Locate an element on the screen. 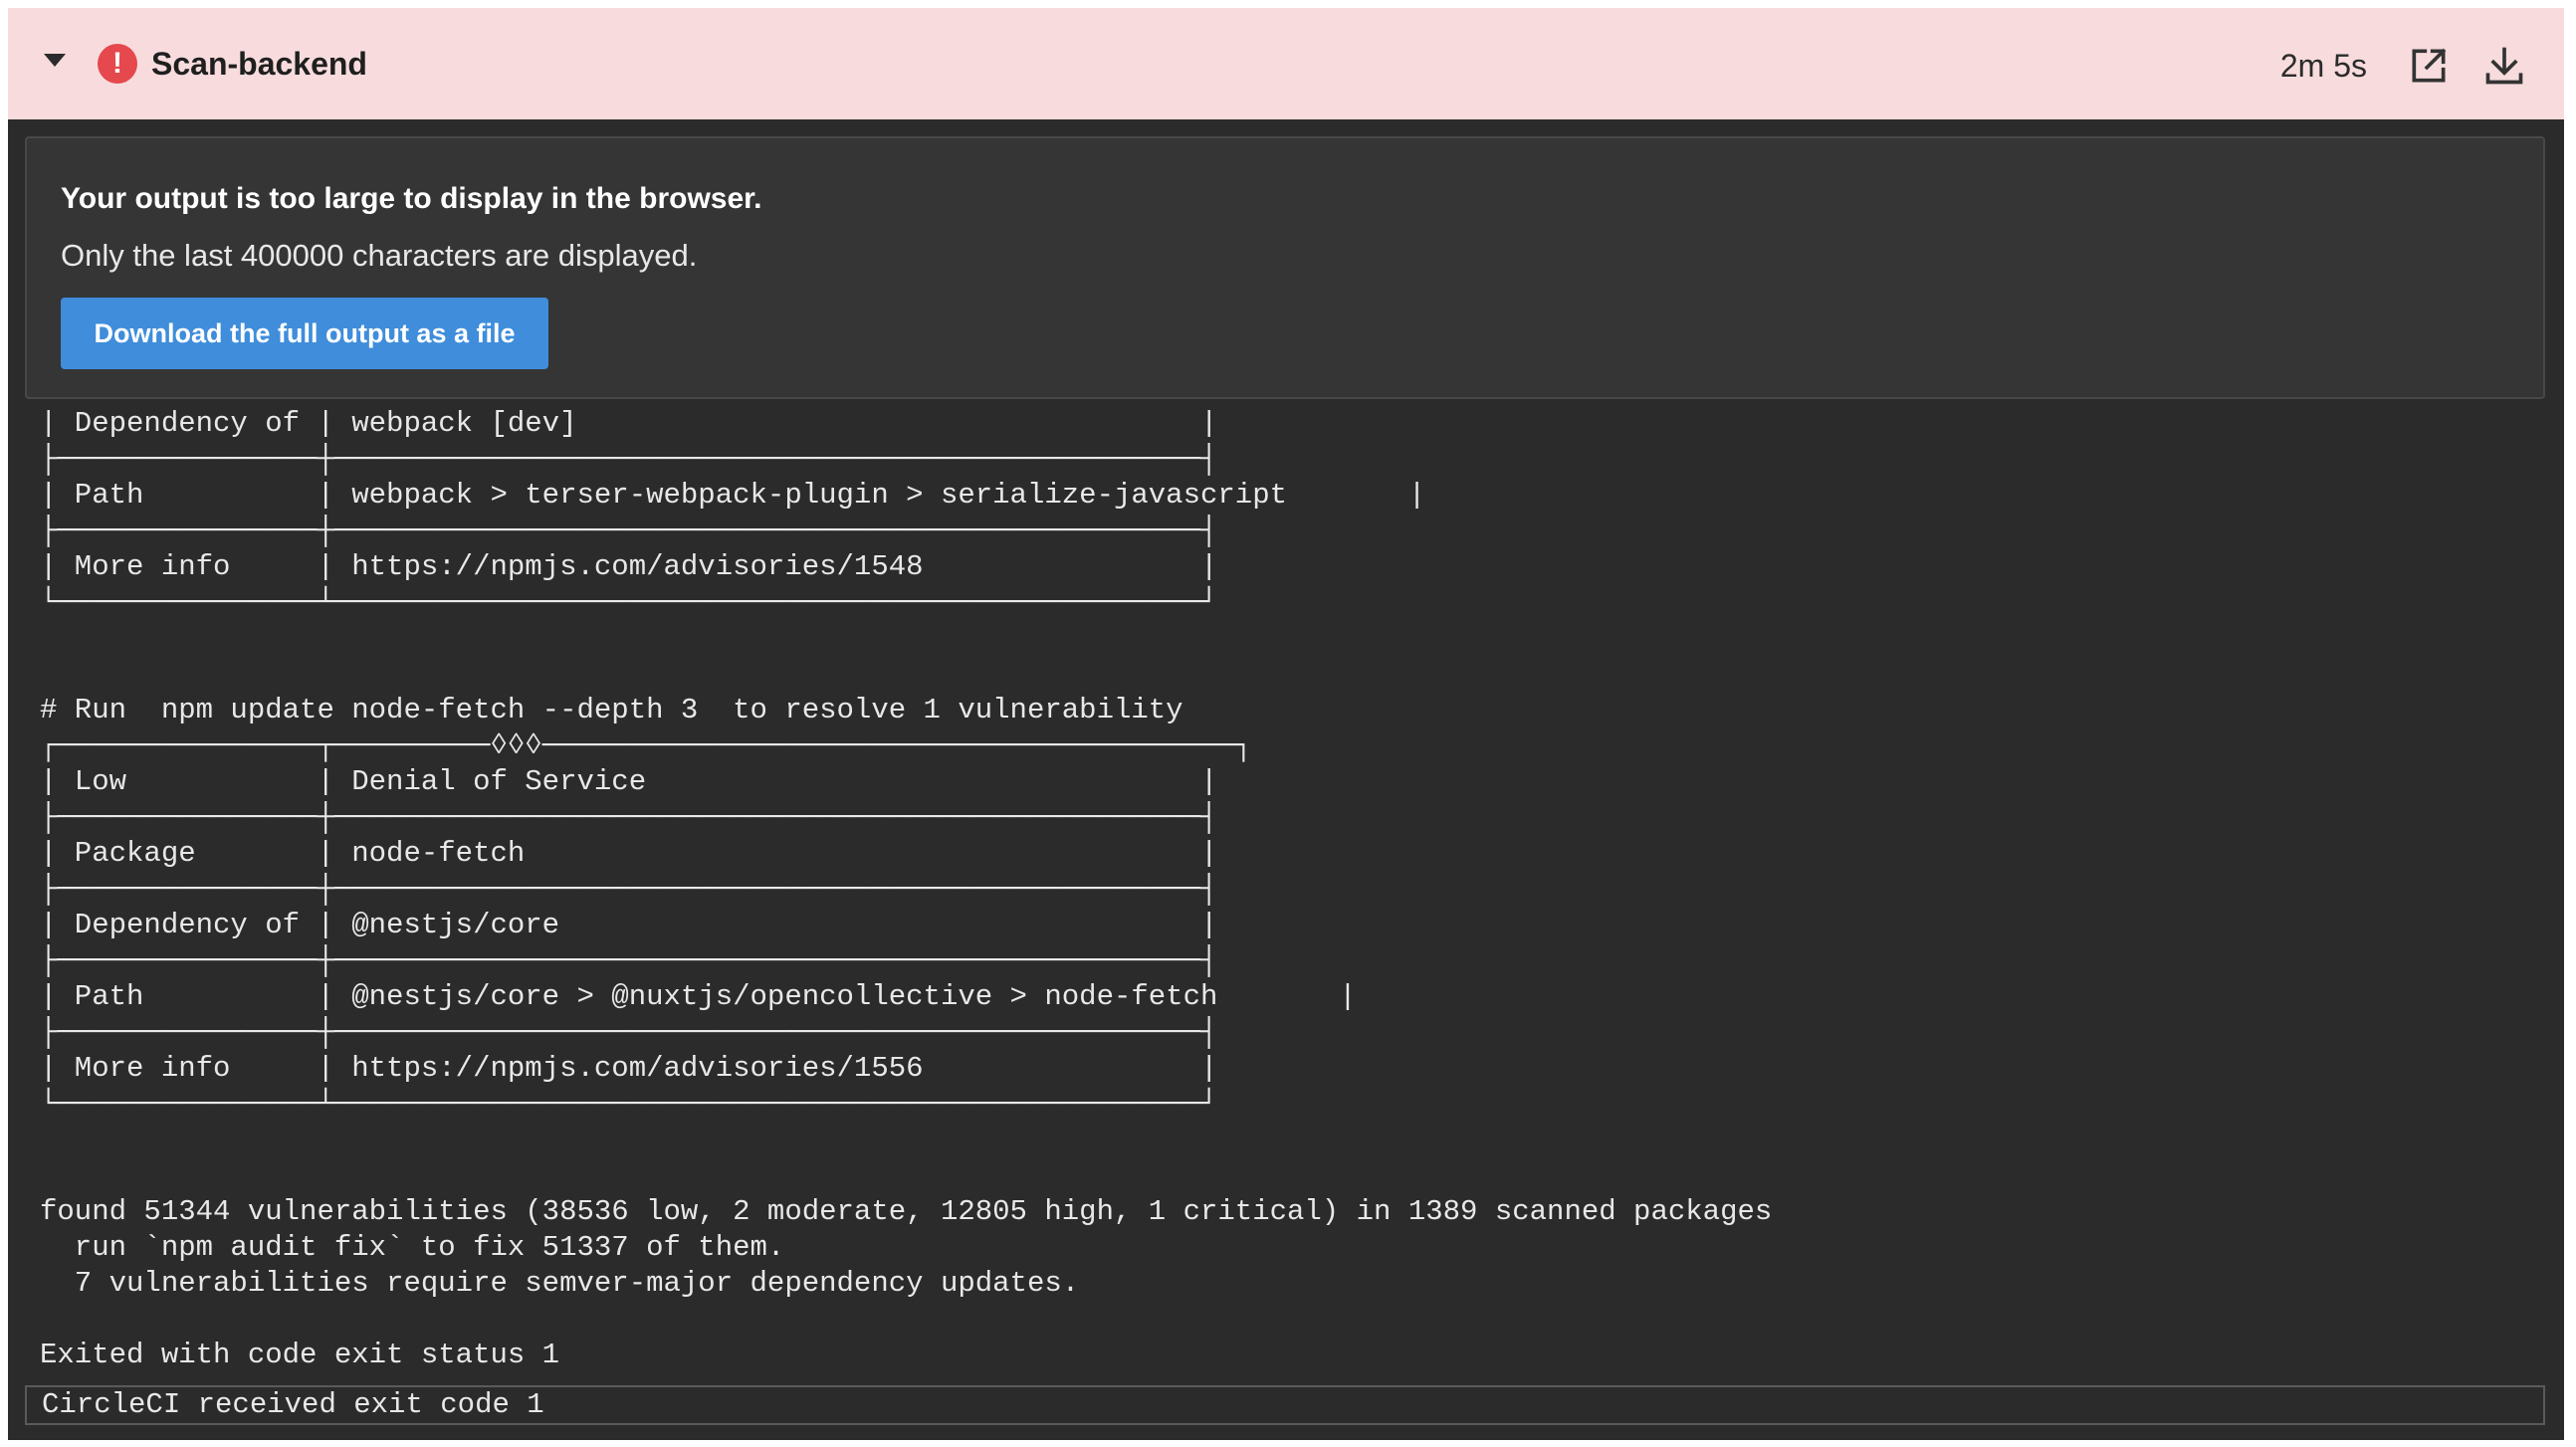  error-icon: ! is located at coordinates (117, 64).